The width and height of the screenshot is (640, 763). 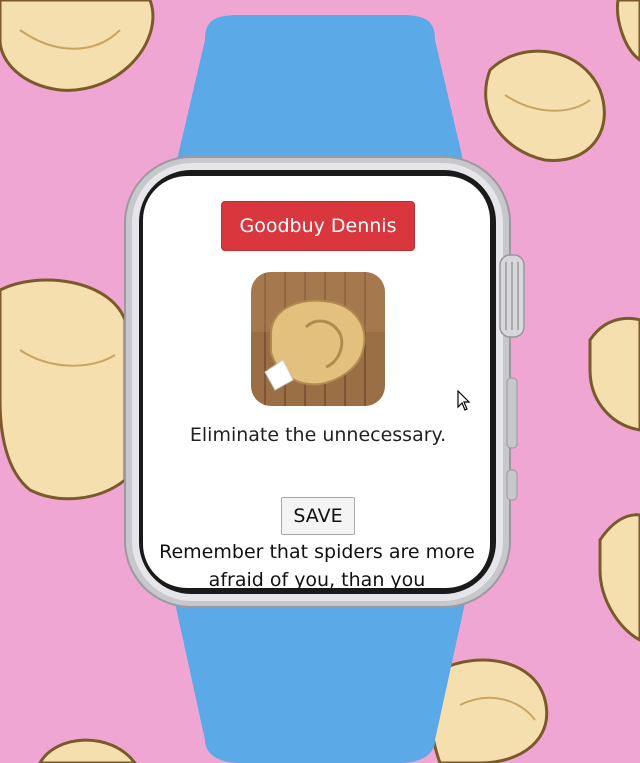 I want to click on mouse-cursor-icon, so click(x=464, y=400).